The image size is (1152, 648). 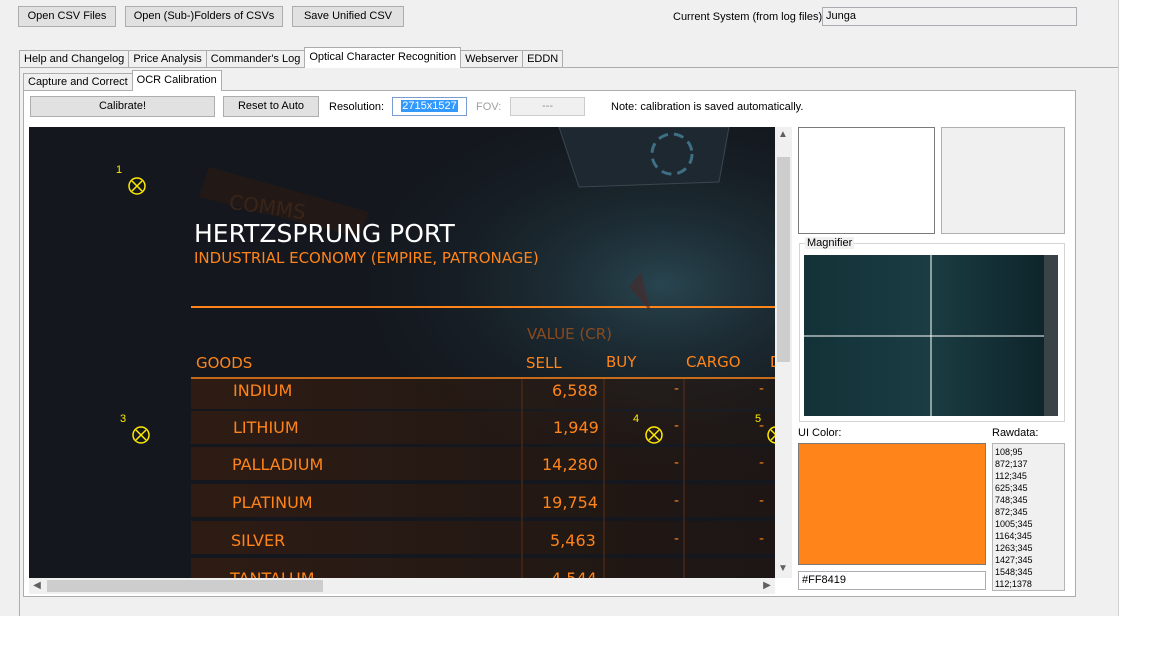 What do you see at coordinates (1011, 488) in the screenshot?
I see `rawdata-item: 625;345` at bounding box center [1011, 488].